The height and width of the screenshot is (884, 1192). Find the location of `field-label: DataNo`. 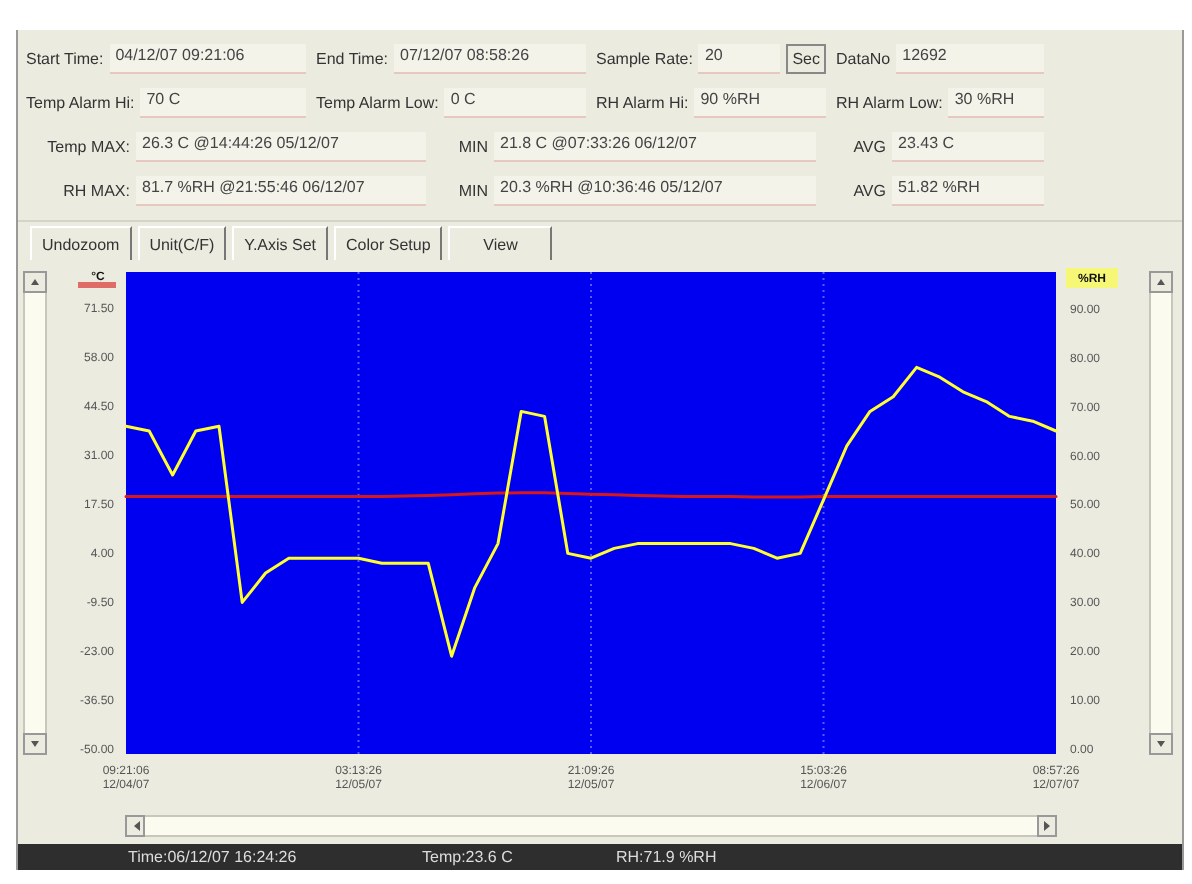

field-label: DataNo is located at coordinates (863, 58).